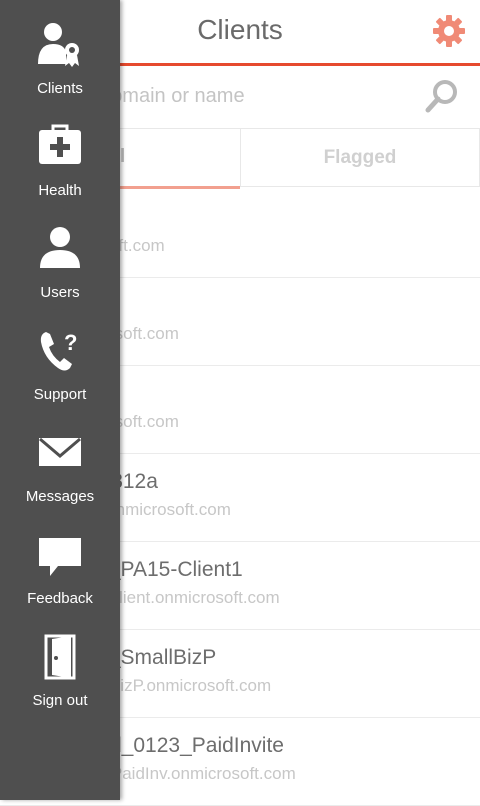 This screenshot has height=806, width=480. Describe the element at coordinates (360, 157) in the screenshot. I see `tab-flagged: Flagged` at that location.